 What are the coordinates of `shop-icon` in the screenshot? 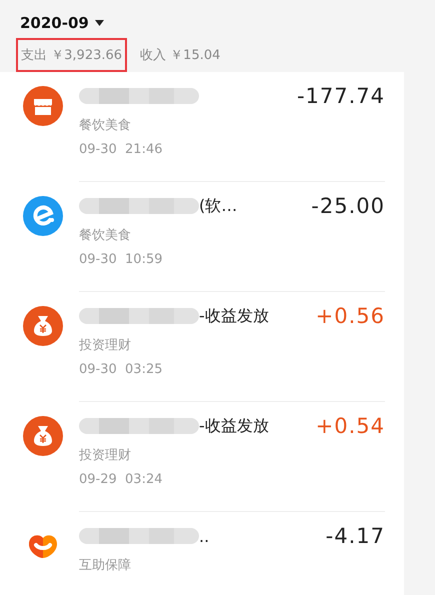 It's located at (43, 106).